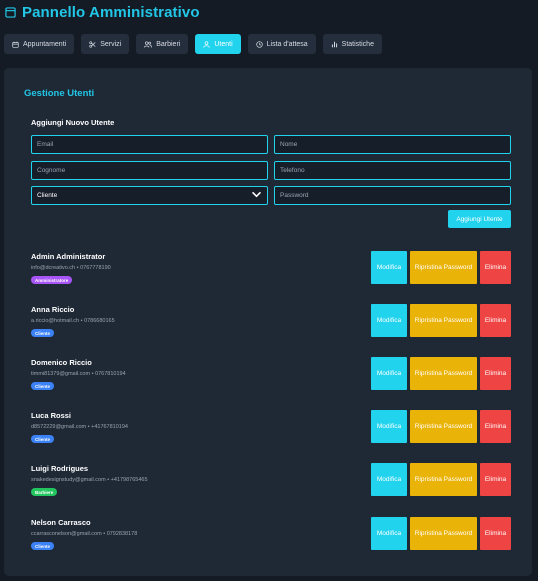  I want to click on tab-lista-attesa: Lista d'attesa, so click(281, 44).